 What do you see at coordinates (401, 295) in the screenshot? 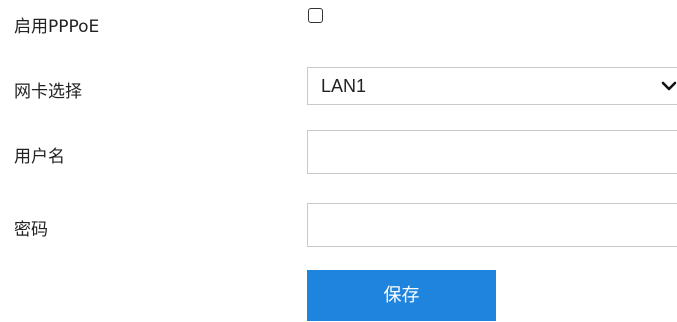
I see `save-button: 保存` at bounding box center [401, 295].